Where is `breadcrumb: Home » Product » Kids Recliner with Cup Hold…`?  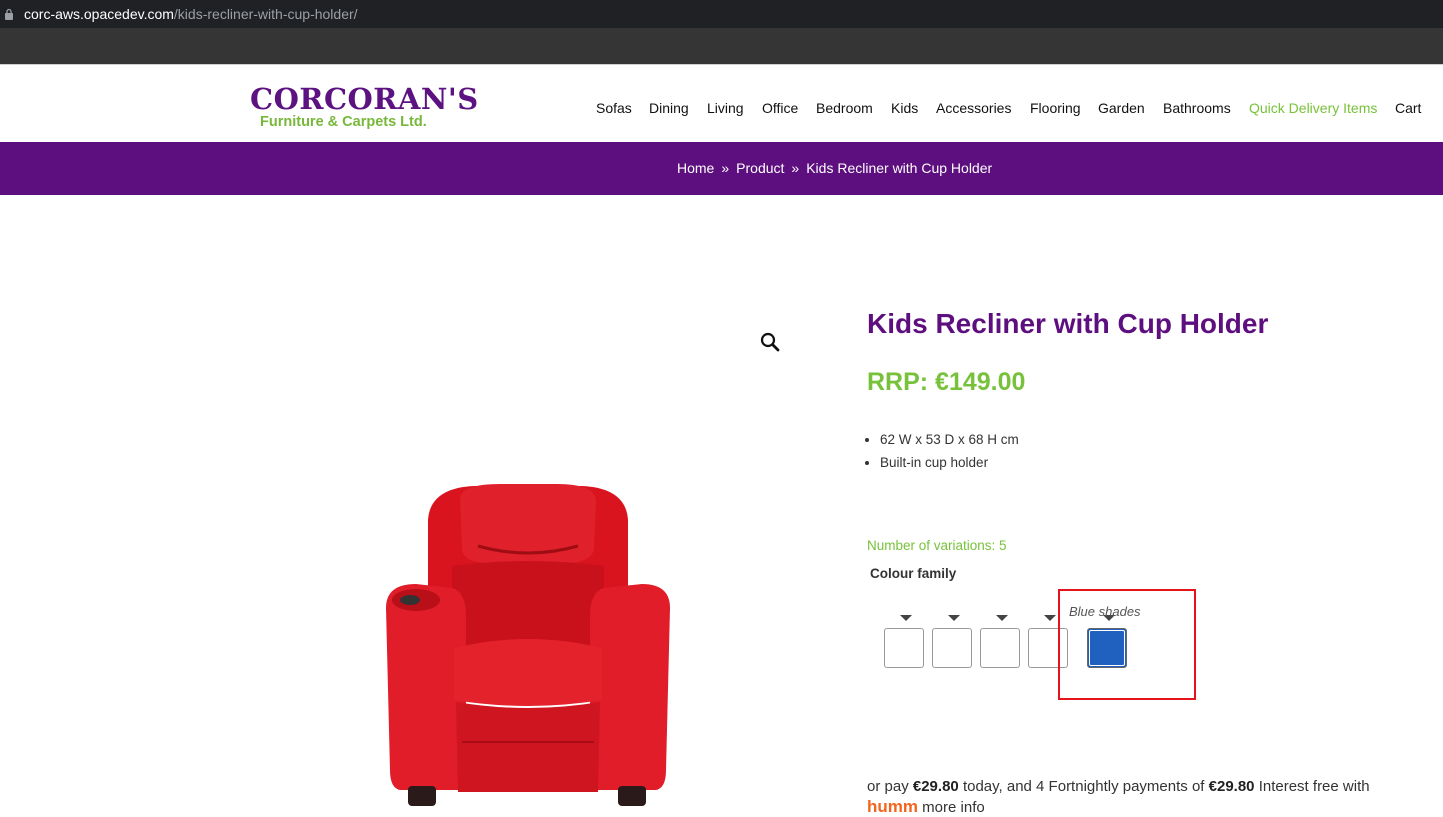
breadcrumb: Home » Product » Kids Recliner with Cup Hold… is located at coordinates (834, 168).